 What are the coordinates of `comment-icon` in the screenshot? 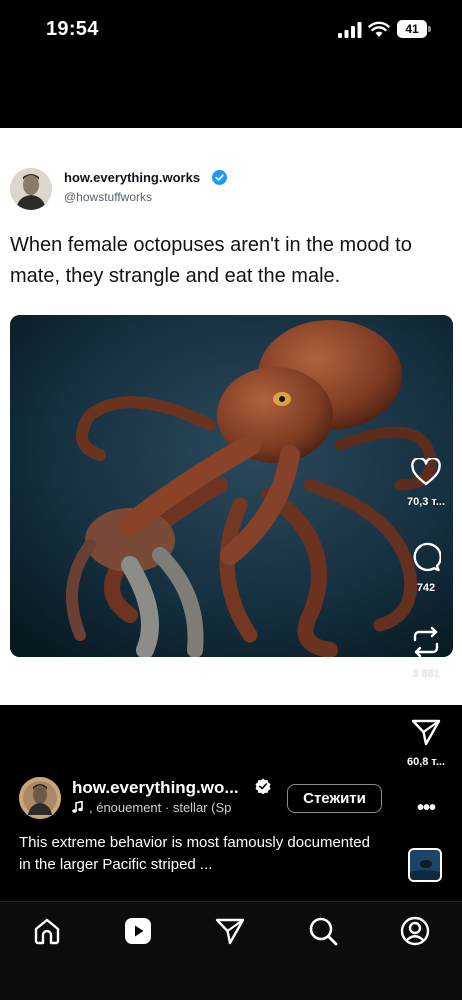 It's located at (426, 557).